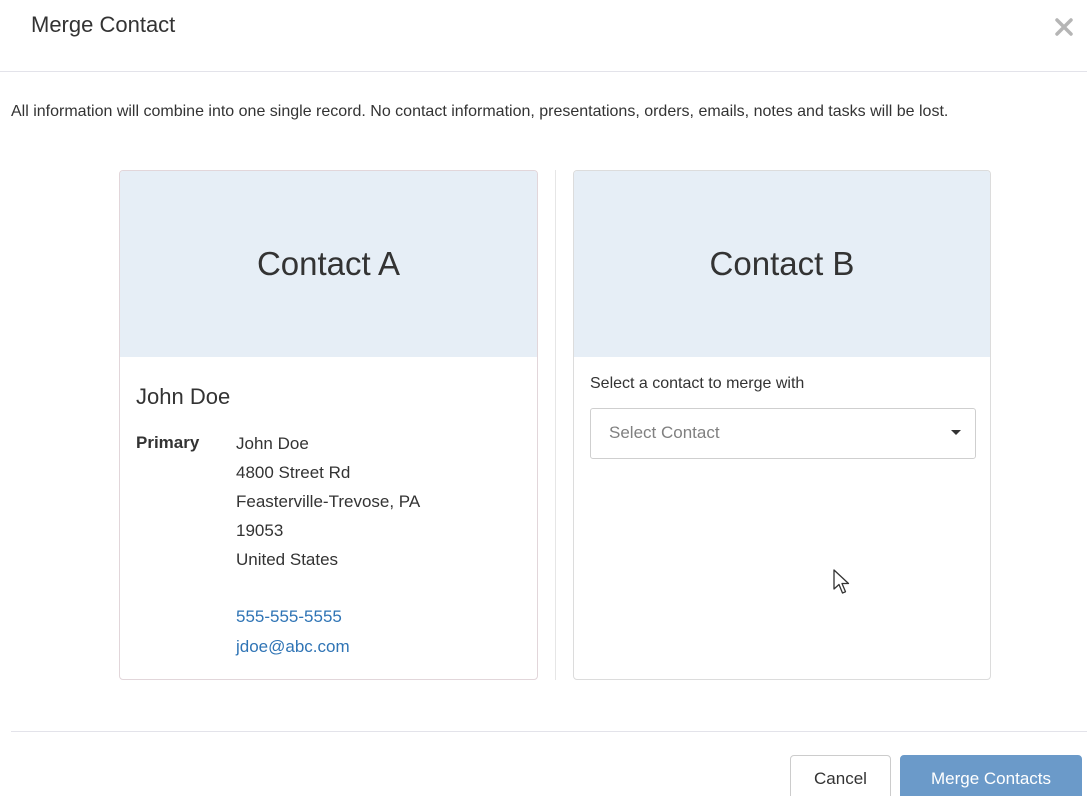 The width and height of the screenshot is (1087, 796). I want to click on address-line: United States, so click(287, 559).